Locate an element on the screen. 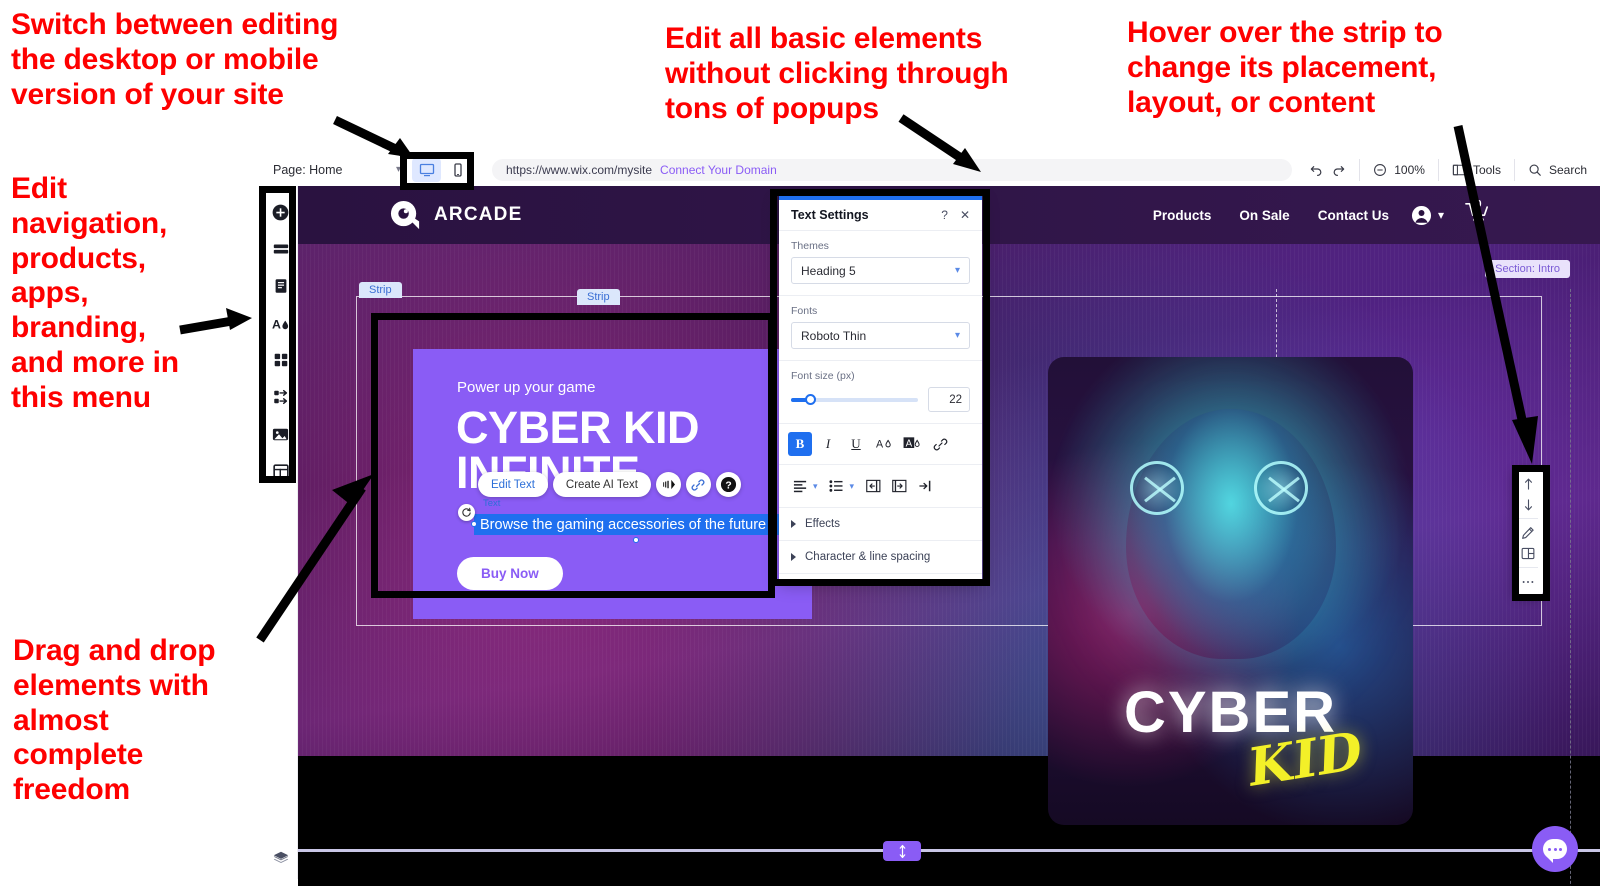 The width and height of the screenshot is (1600, 886). mobile-view-button is located at coordinates (457, 170).